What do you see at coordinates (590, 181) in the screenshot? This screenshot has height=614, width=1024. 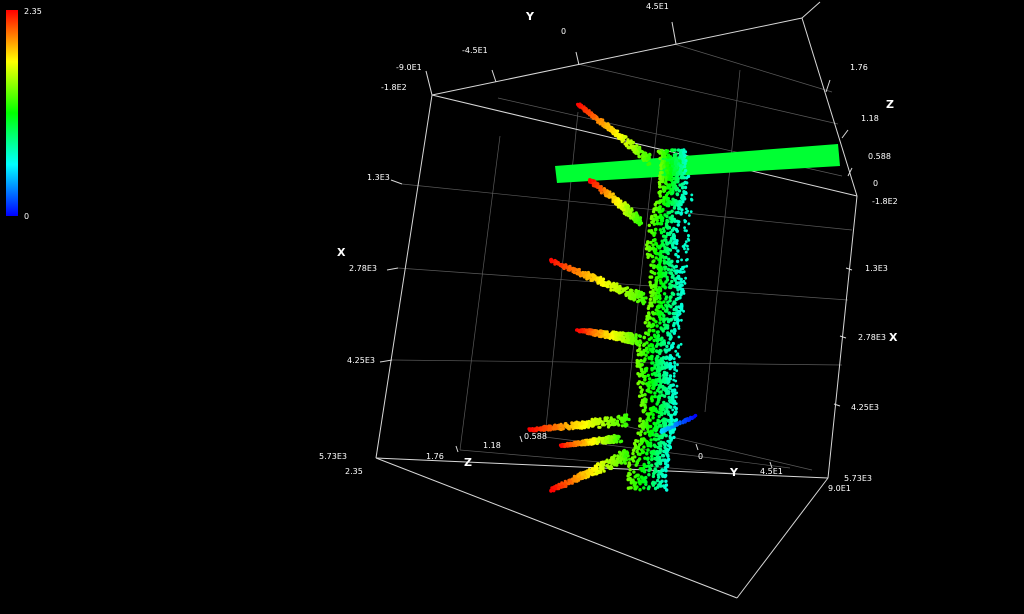 I see `data-point-1909` at bounding box center [590, 181].